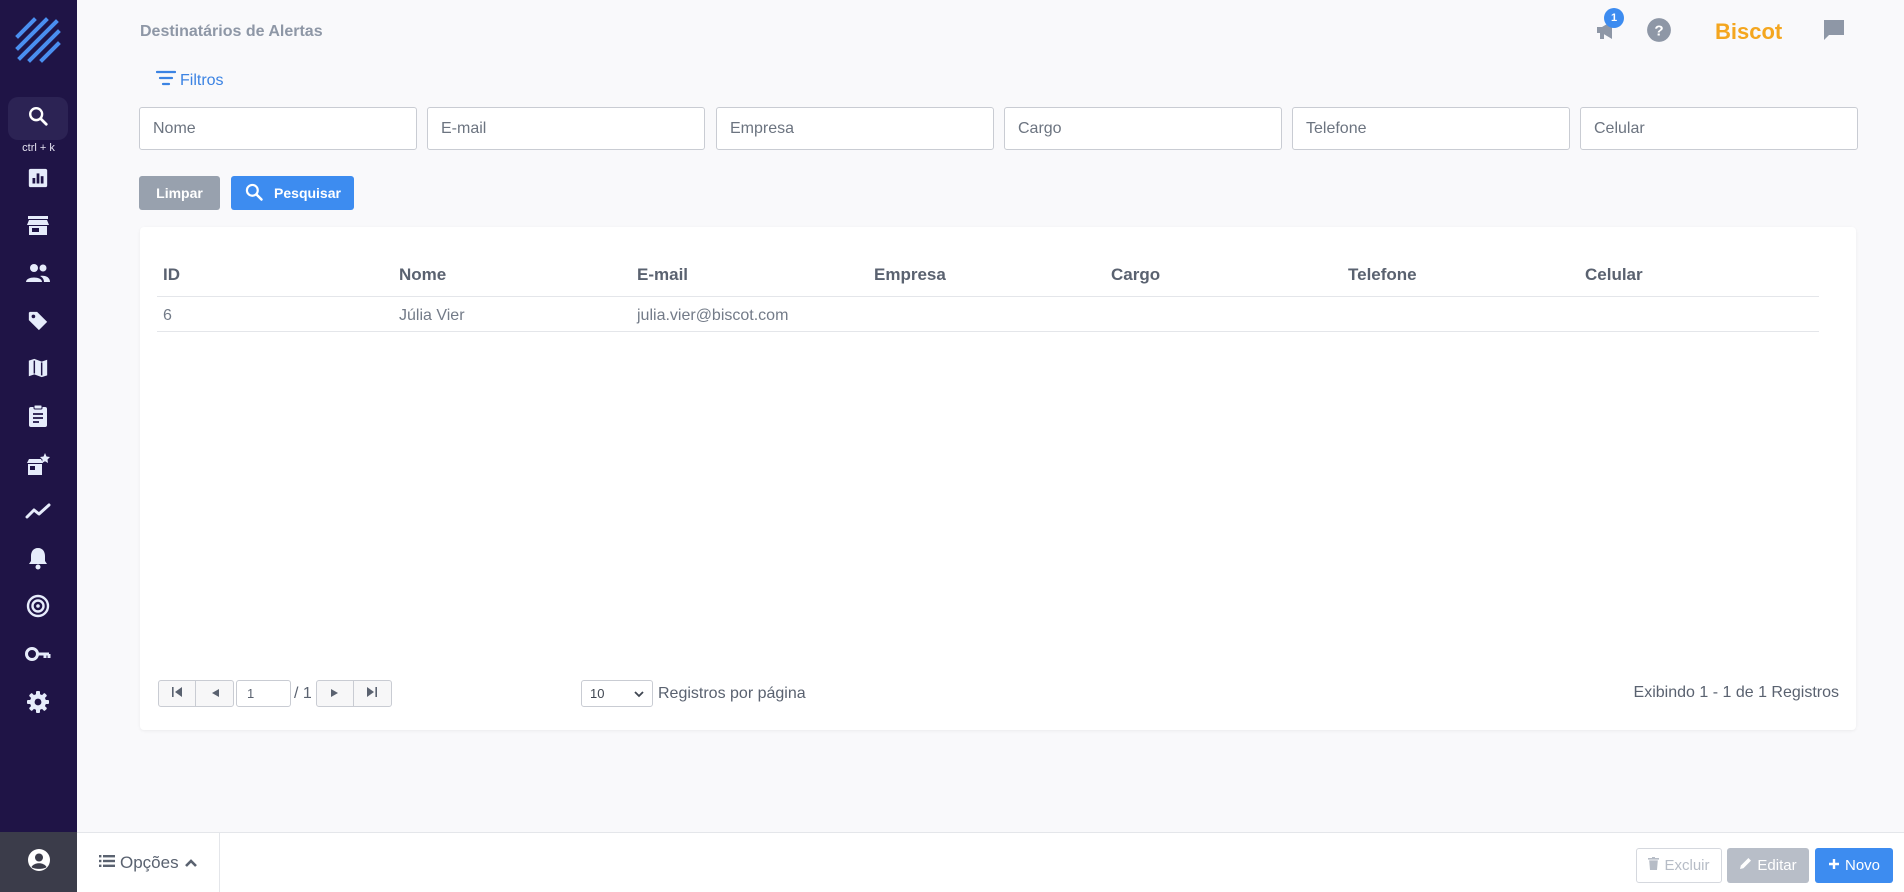 Image resolution: width=1904 pixels, height=892 pixels. What do you see at coordinates (167, 315) in the screenshot?
I see `cell-id: 6` at bounding box center [167, 315].